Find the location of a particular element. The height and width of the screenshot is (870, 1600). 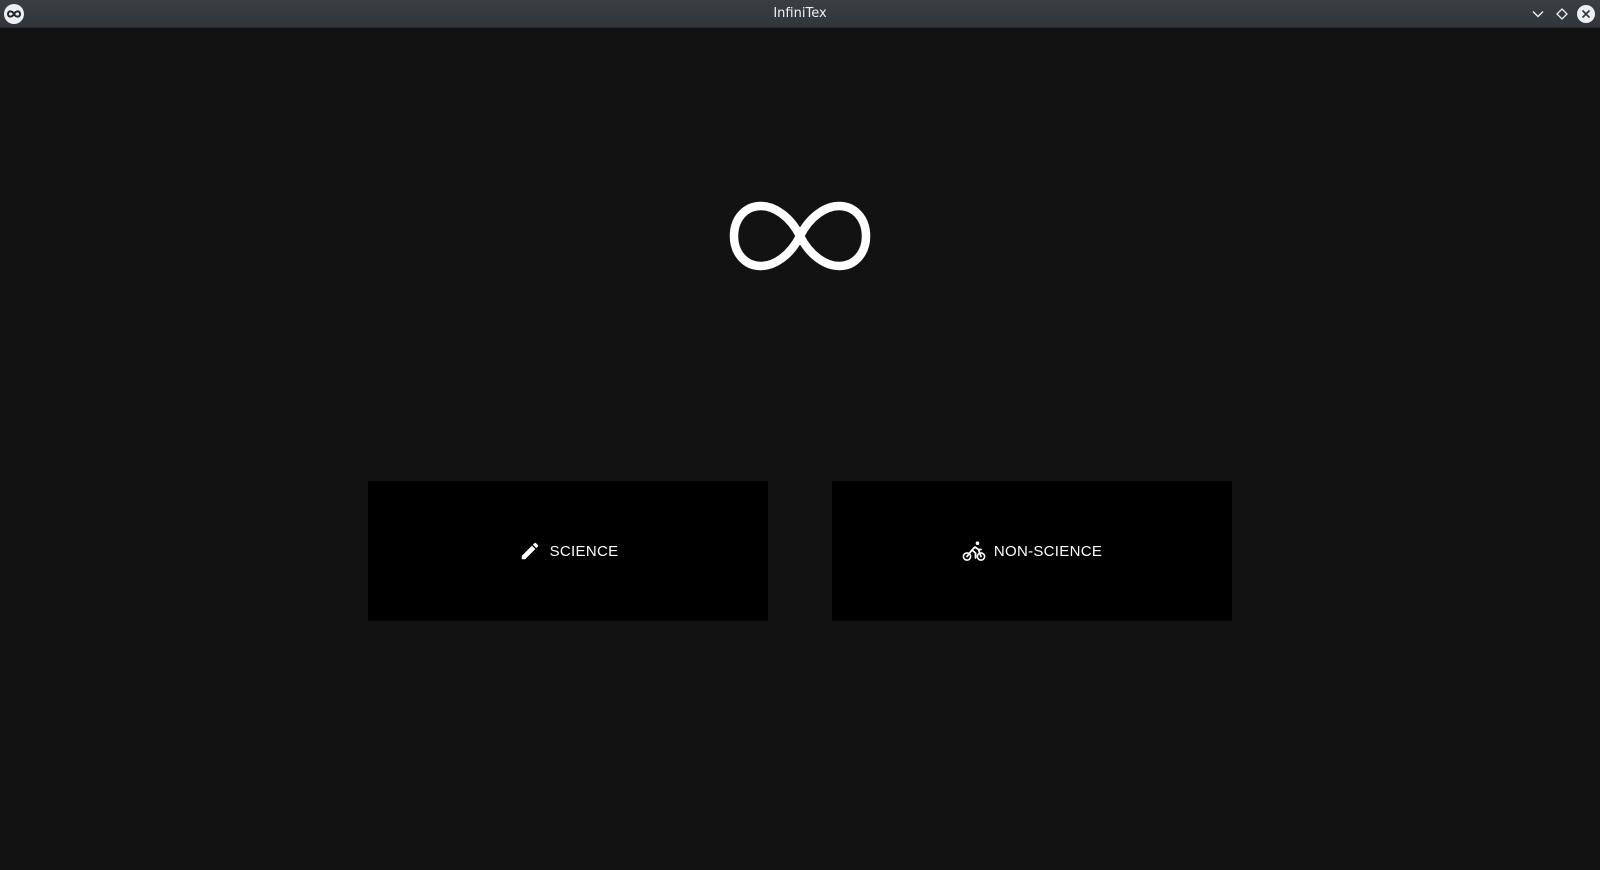

infinity-icon is located at coordinates (800, 236).